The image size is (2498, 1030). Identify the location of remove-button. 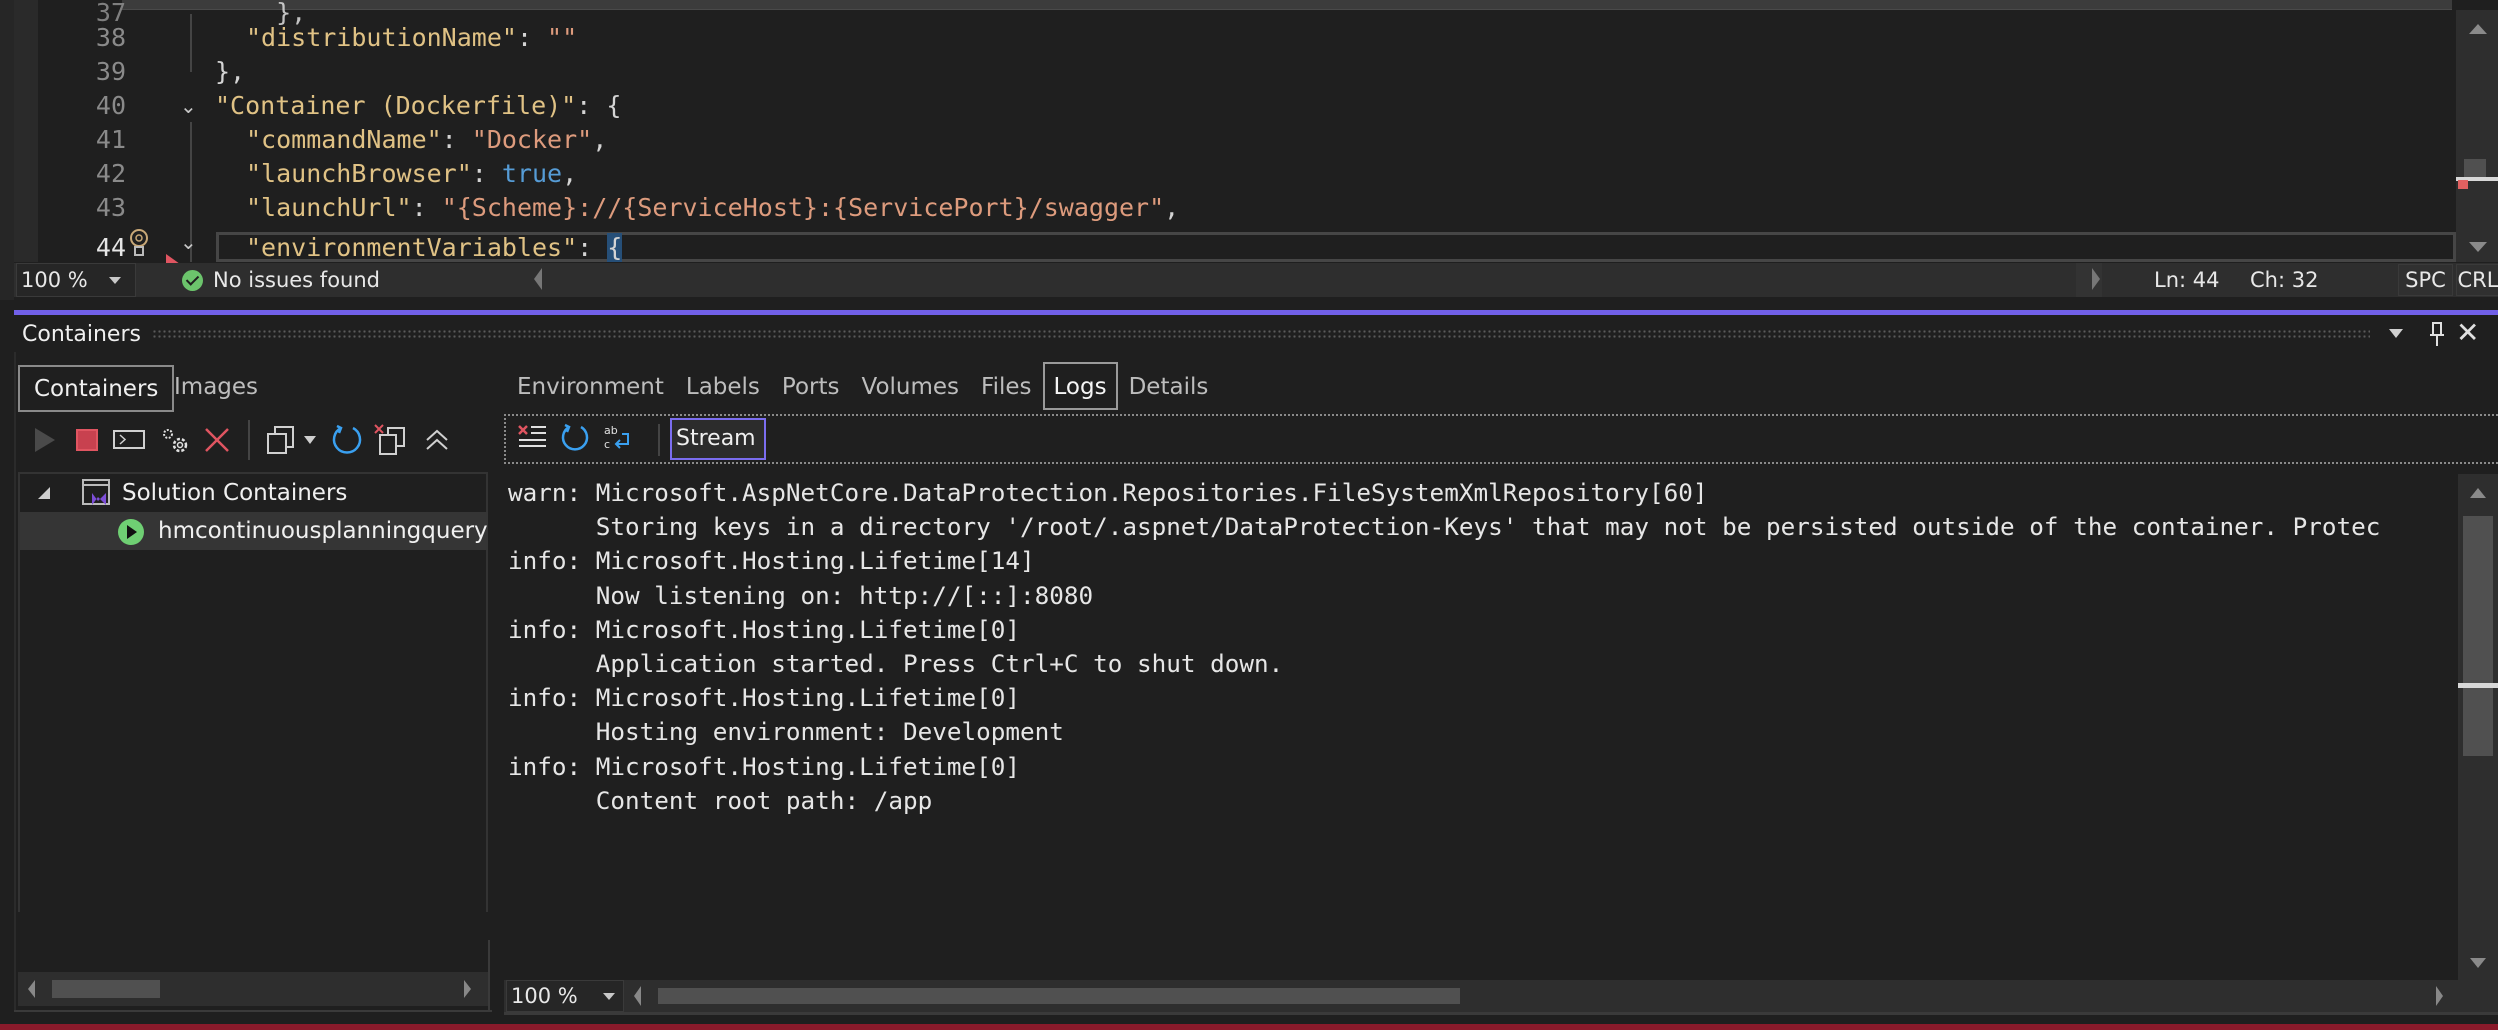
(217, 440).